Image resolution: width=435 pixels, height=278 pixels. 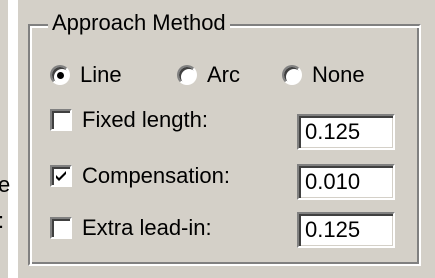 What do you see at coordinates (61, 228) in the screenshot?
I see `extra-lead-in-checkbox` at bounding box center [61, 228].